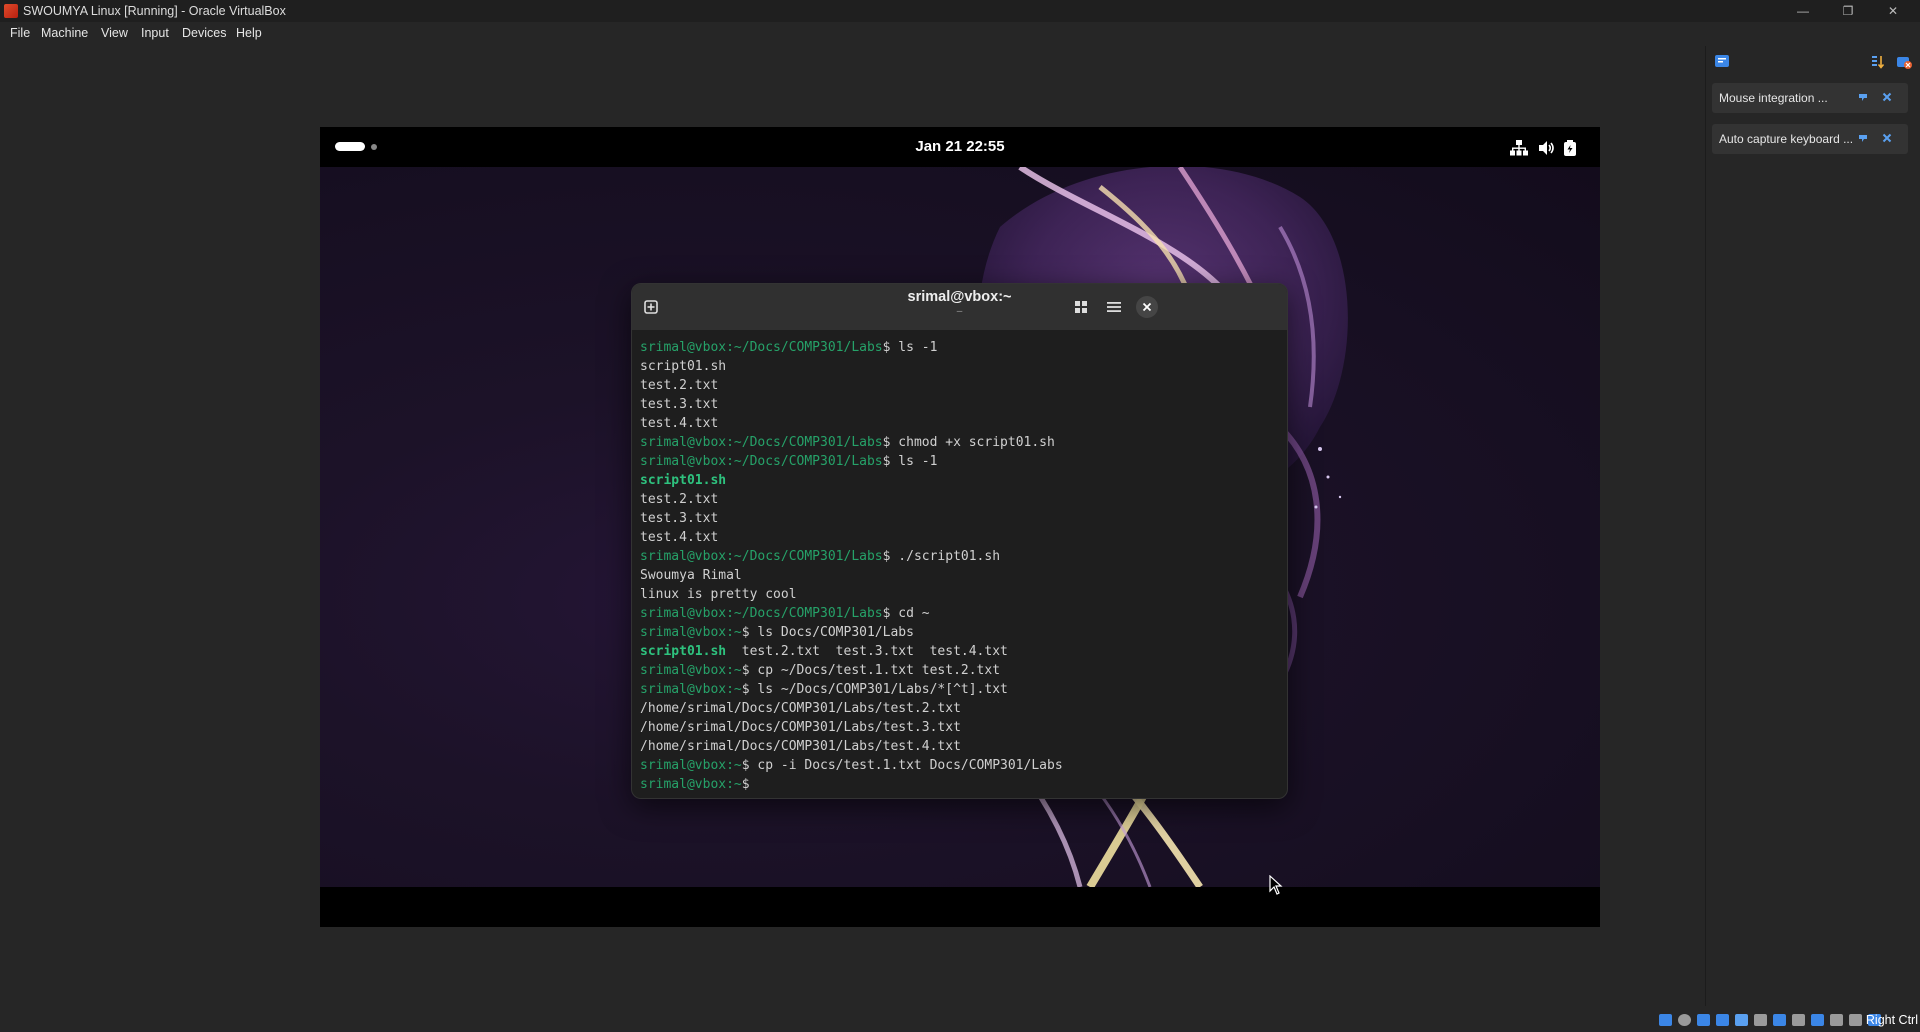 This screenshot has height=1032, width=1920. What do you see at coordinates (1546, 148) in the screenshot?
I see `volume-icon` at bounding box center [1546, 148].